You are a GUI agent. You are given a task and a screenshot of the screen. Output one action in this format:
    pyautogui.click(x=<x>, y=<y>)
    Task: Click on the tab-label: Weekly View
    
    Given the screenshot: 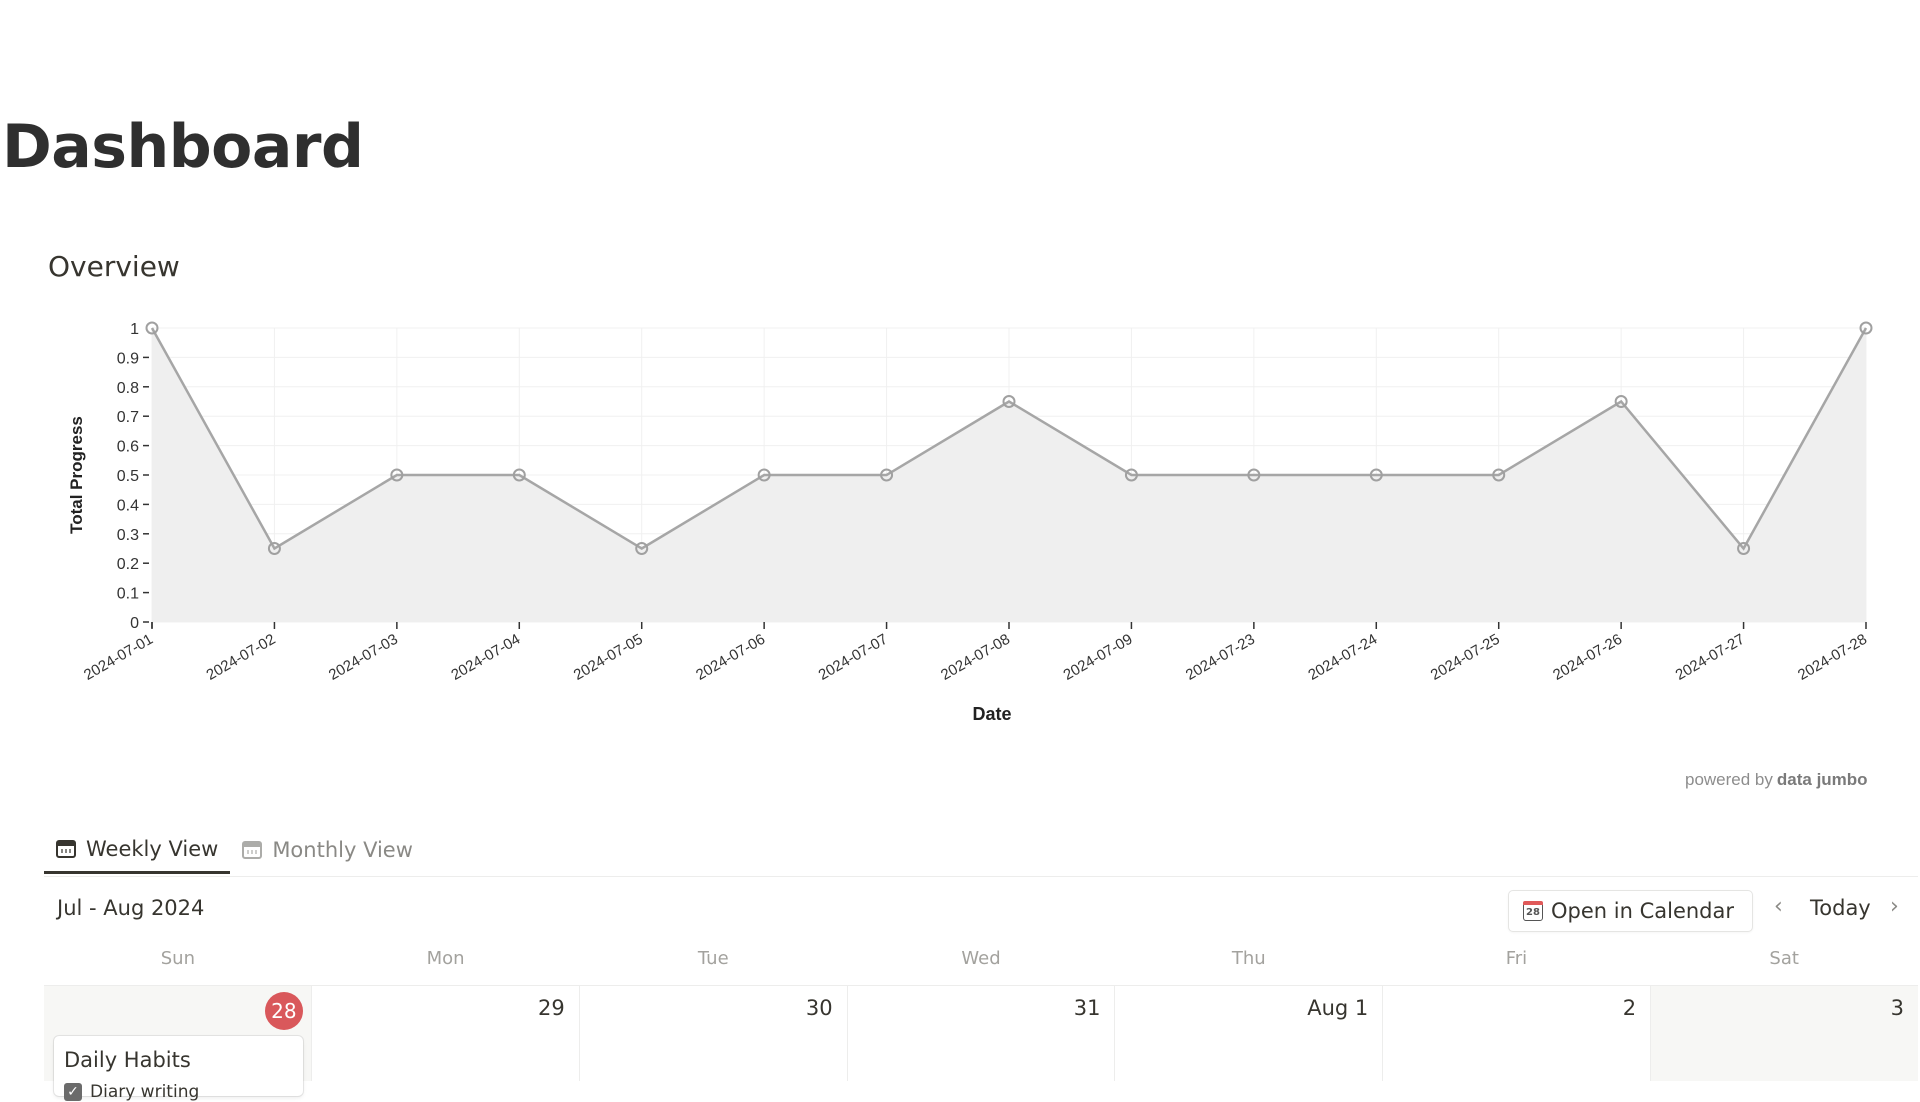 What is the action you would take?
    pyautogui.click(x=152, y=848)
    